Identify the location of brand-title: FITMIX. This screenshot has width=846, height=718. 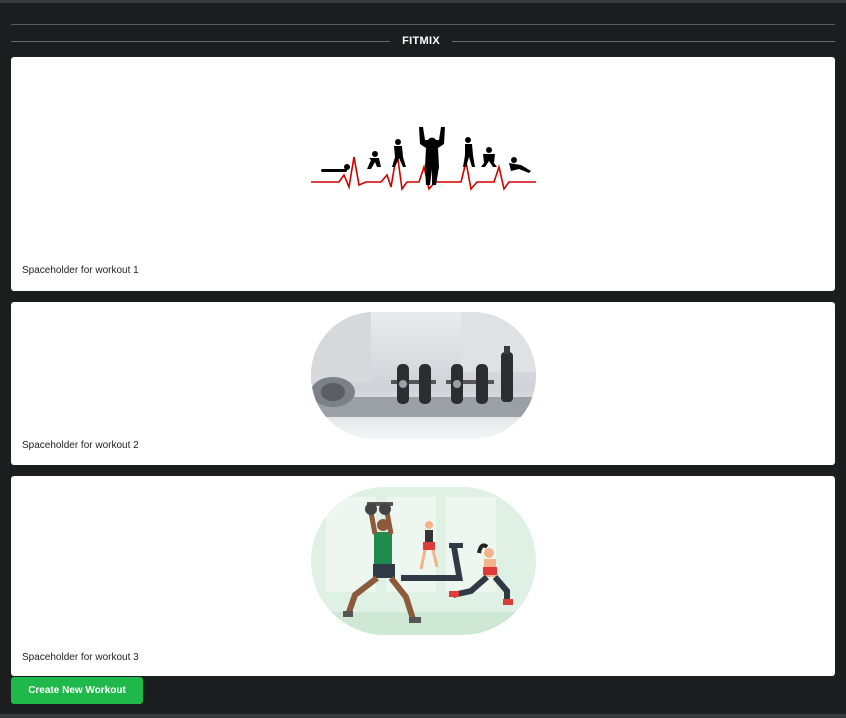
(421, 41).